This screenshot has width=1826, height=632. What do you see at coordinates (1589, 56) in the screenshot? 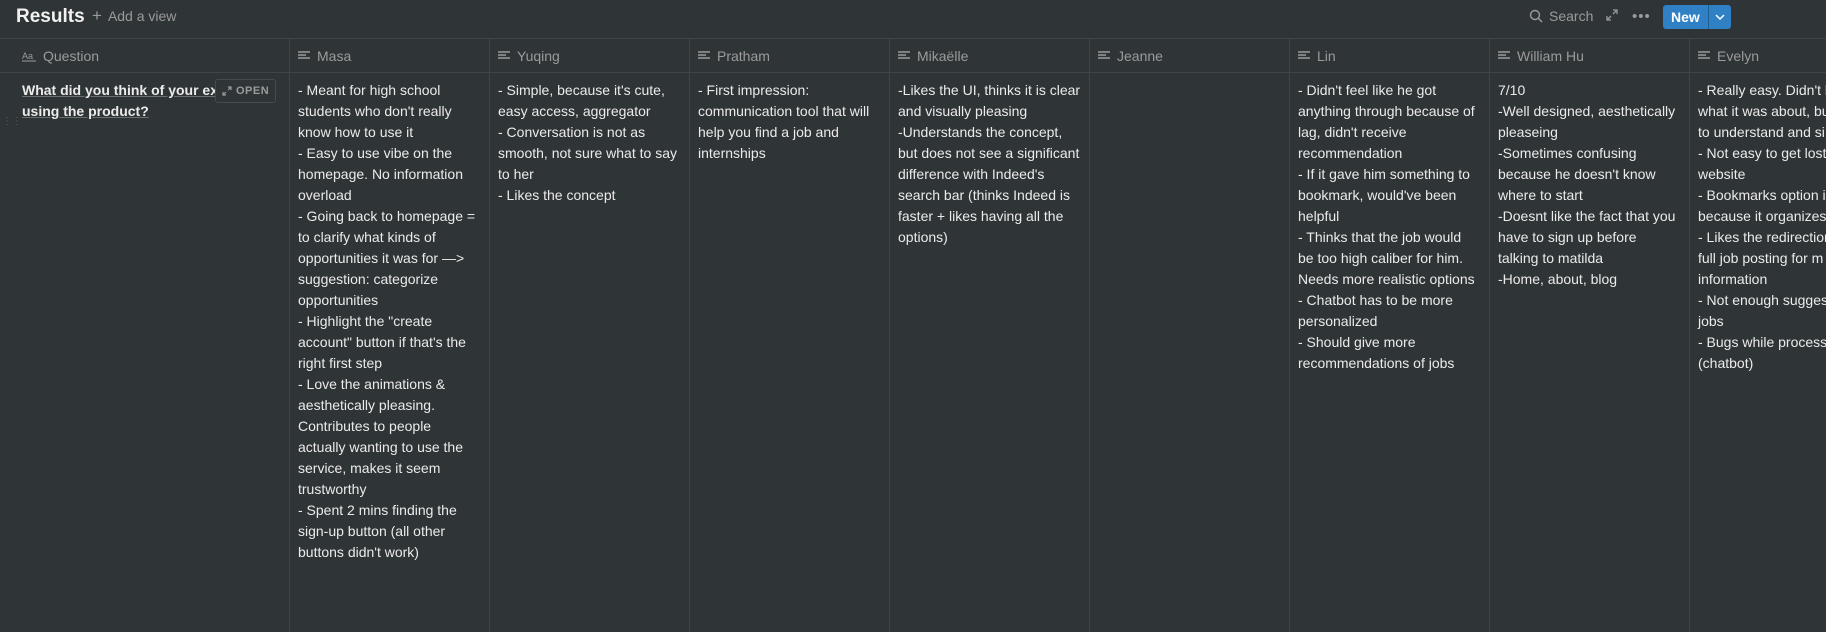
I see `column-header-william-hu: William Hu` at bounding box center [1589, 56].